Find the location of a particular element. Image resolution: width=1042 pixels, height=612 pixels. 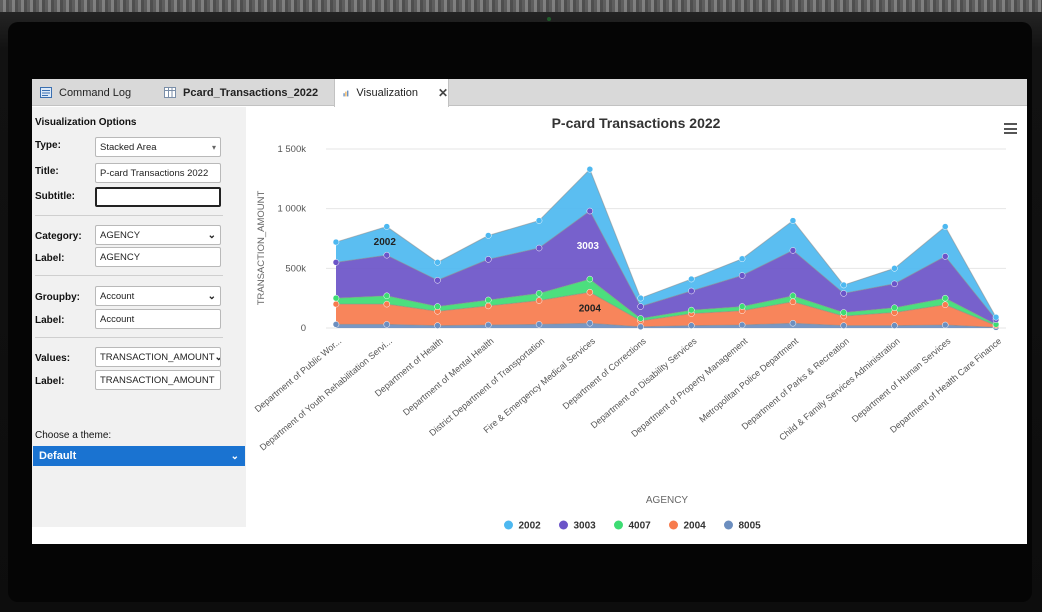

legend-label: 3003 is located at coordinates (585, 526).